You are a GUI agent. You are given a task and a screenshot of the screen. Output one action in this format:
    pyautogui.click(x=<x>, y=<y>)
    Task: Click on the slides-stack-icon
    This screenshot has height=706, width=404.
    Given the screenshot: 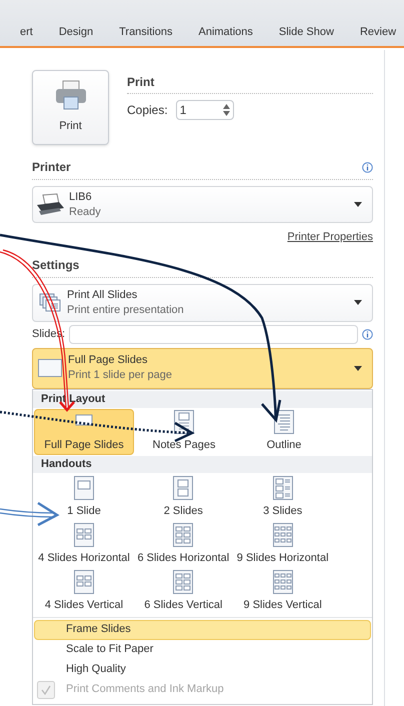 What is the action you would take?
    pyautogui.click(x=50, y=302)
    